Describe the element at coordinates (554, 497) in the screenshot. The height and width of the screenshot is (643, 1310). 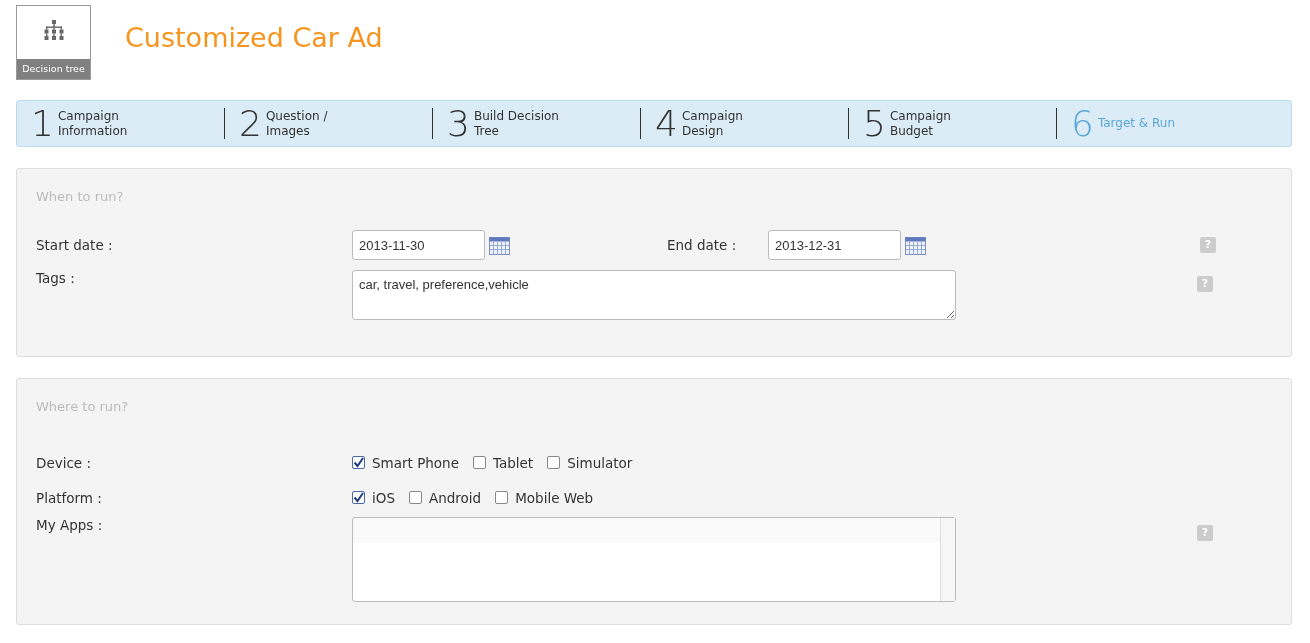
I see `checkbox-label: Mobile Web` at that location.